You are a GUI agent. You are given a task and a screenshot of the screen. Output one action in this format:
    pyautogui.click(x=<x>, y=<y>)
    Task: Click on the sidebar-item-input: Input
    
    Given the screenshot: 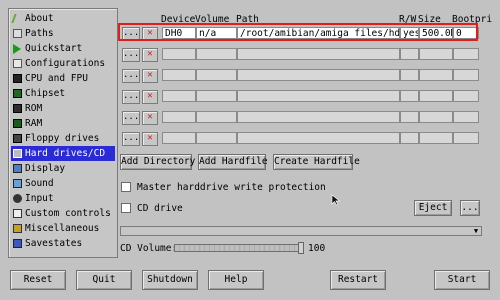 What is the action you would take?
    pyautogui.click(x=63, y=198)
    